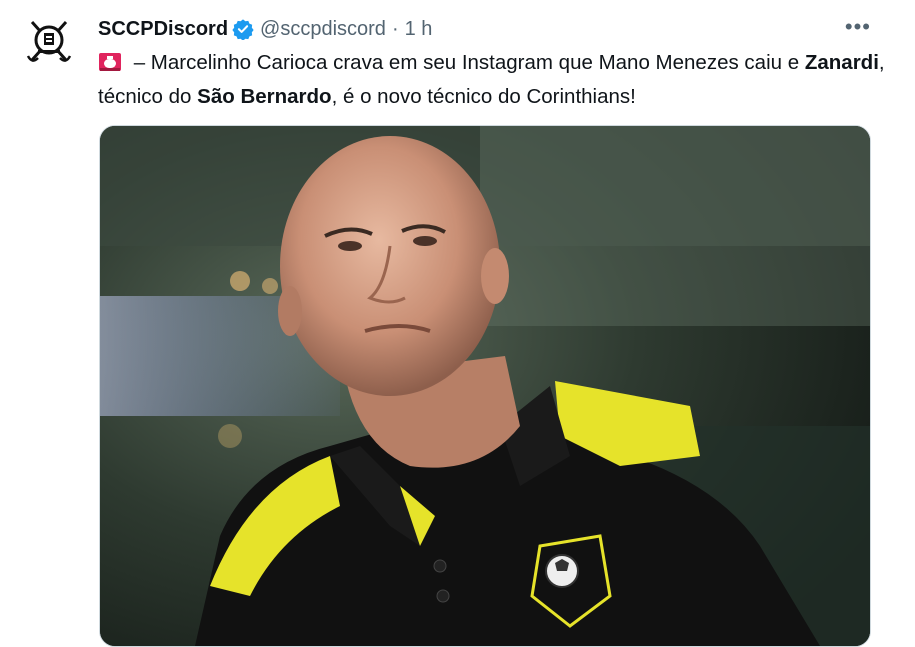  Describe the element at coordinates (163, 29) in the screenshot. I see `author-name: SCCPDiscord` at that location.